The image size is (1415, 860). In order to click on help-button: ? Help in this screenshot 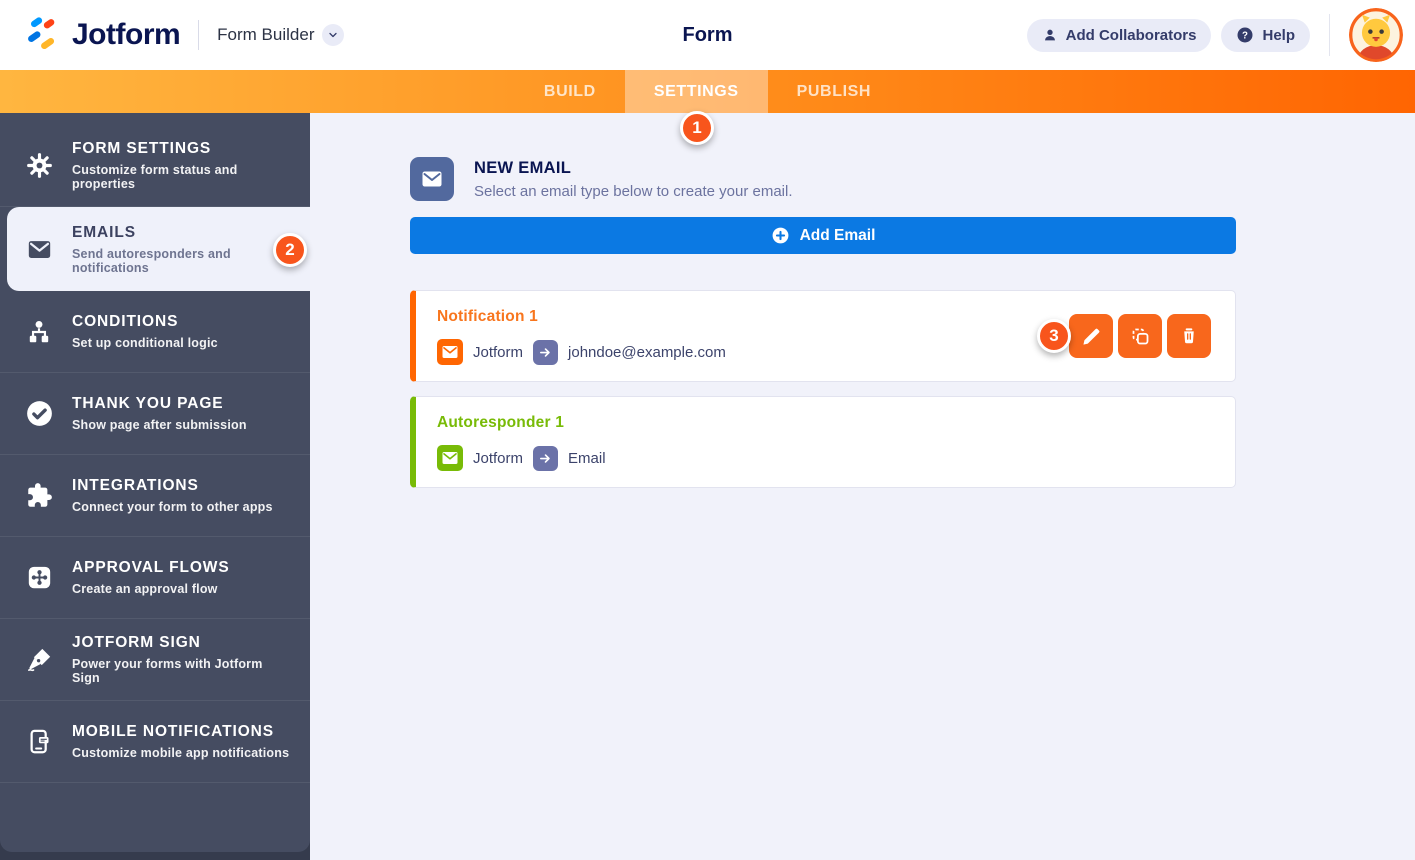, I will do `click(1265, 35)`.